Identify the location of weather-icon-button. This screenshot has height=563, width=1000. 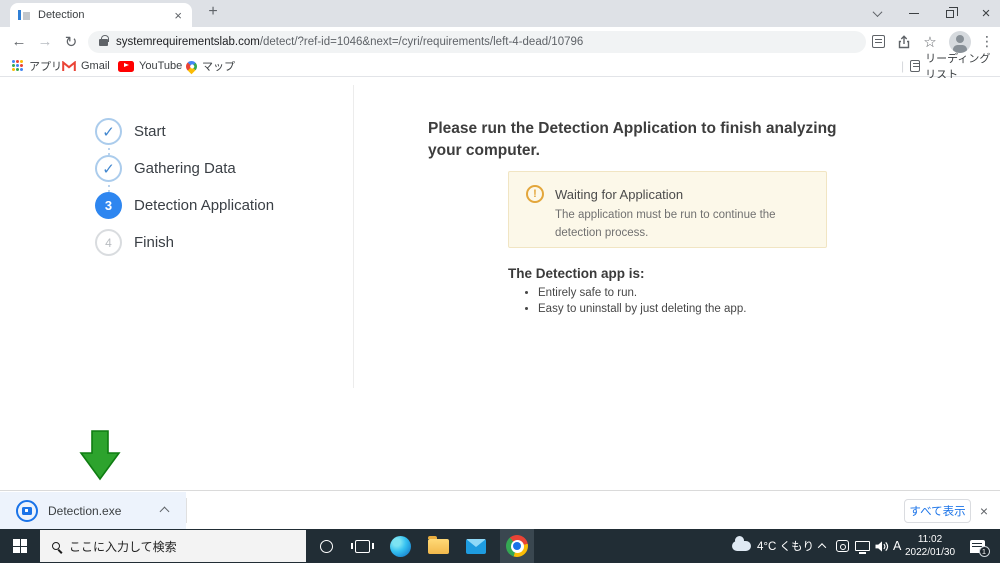
(741, 546).